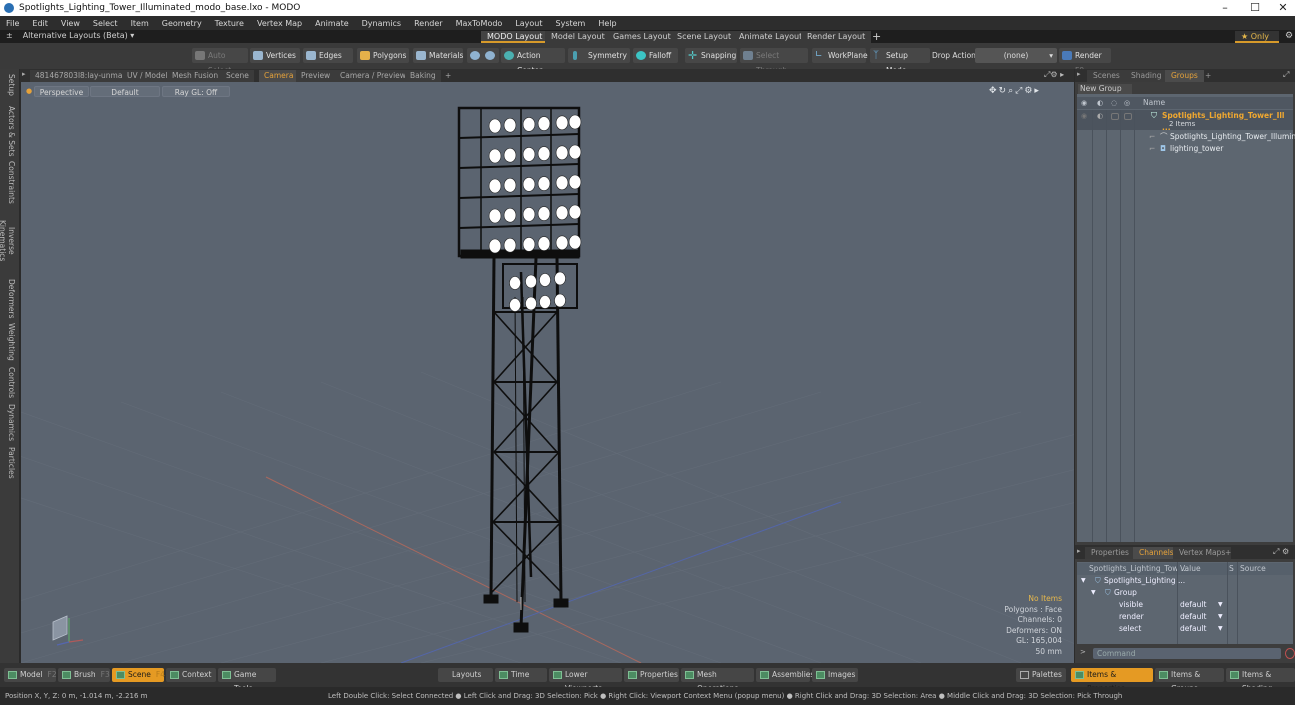 The image size is (1295, 705). What do you see at coordinates (328, 55) in the screenshot?
I see `edges-button: Edges` at bounding box center [328, 55].